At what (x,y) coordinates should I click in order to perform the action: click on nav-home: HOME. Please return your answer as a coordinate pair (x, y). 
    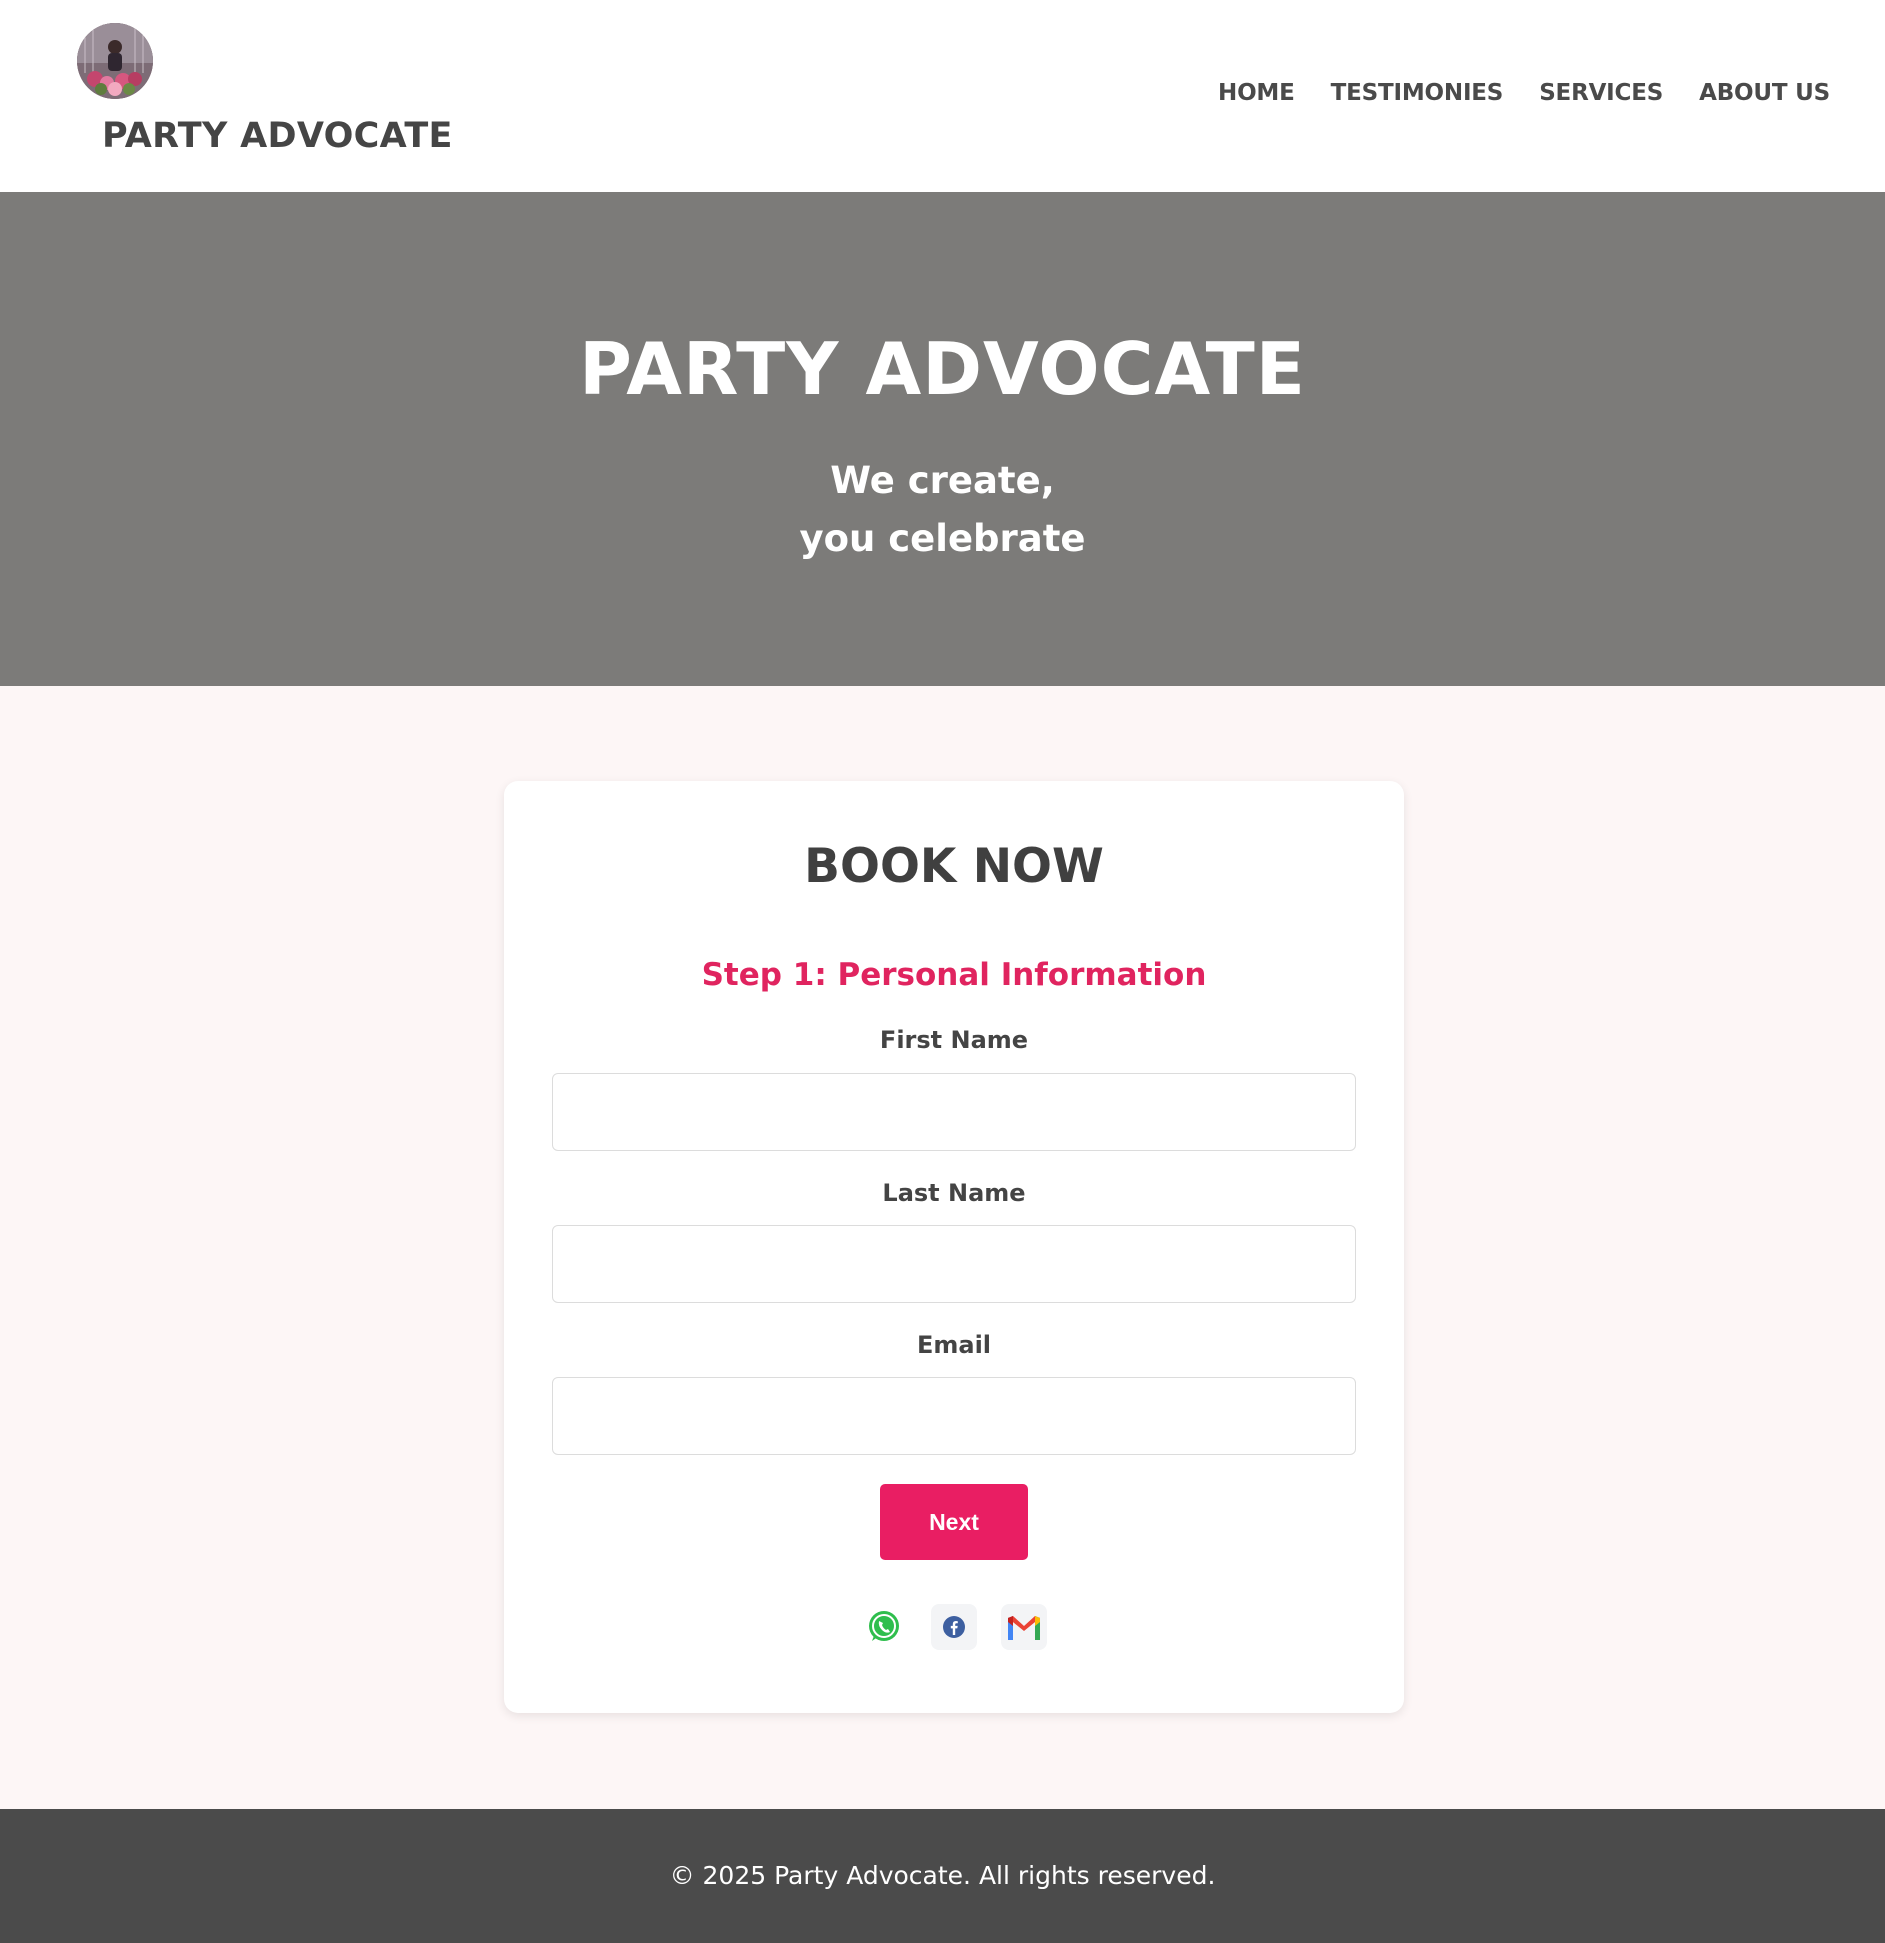
    Looking at the image, I should click on (1256, 93).